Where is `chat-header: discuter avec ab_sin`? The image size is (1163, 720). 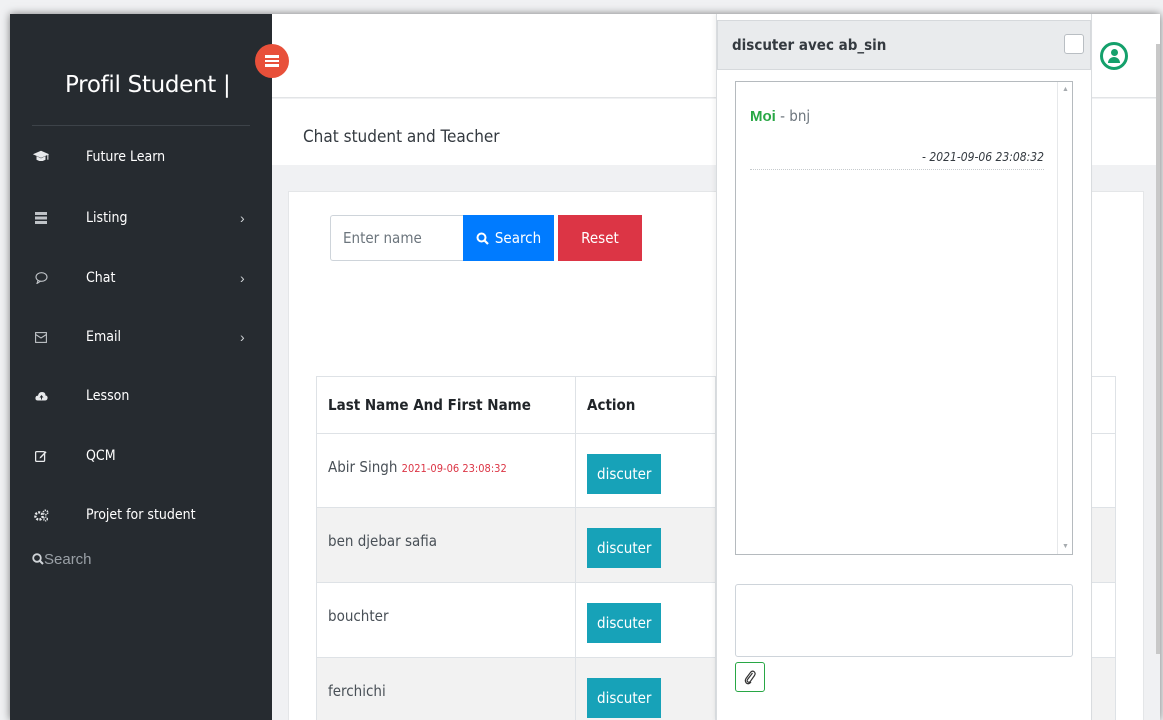 chat-header: discuter avec ab_sin is located at coordinates (904, 45).